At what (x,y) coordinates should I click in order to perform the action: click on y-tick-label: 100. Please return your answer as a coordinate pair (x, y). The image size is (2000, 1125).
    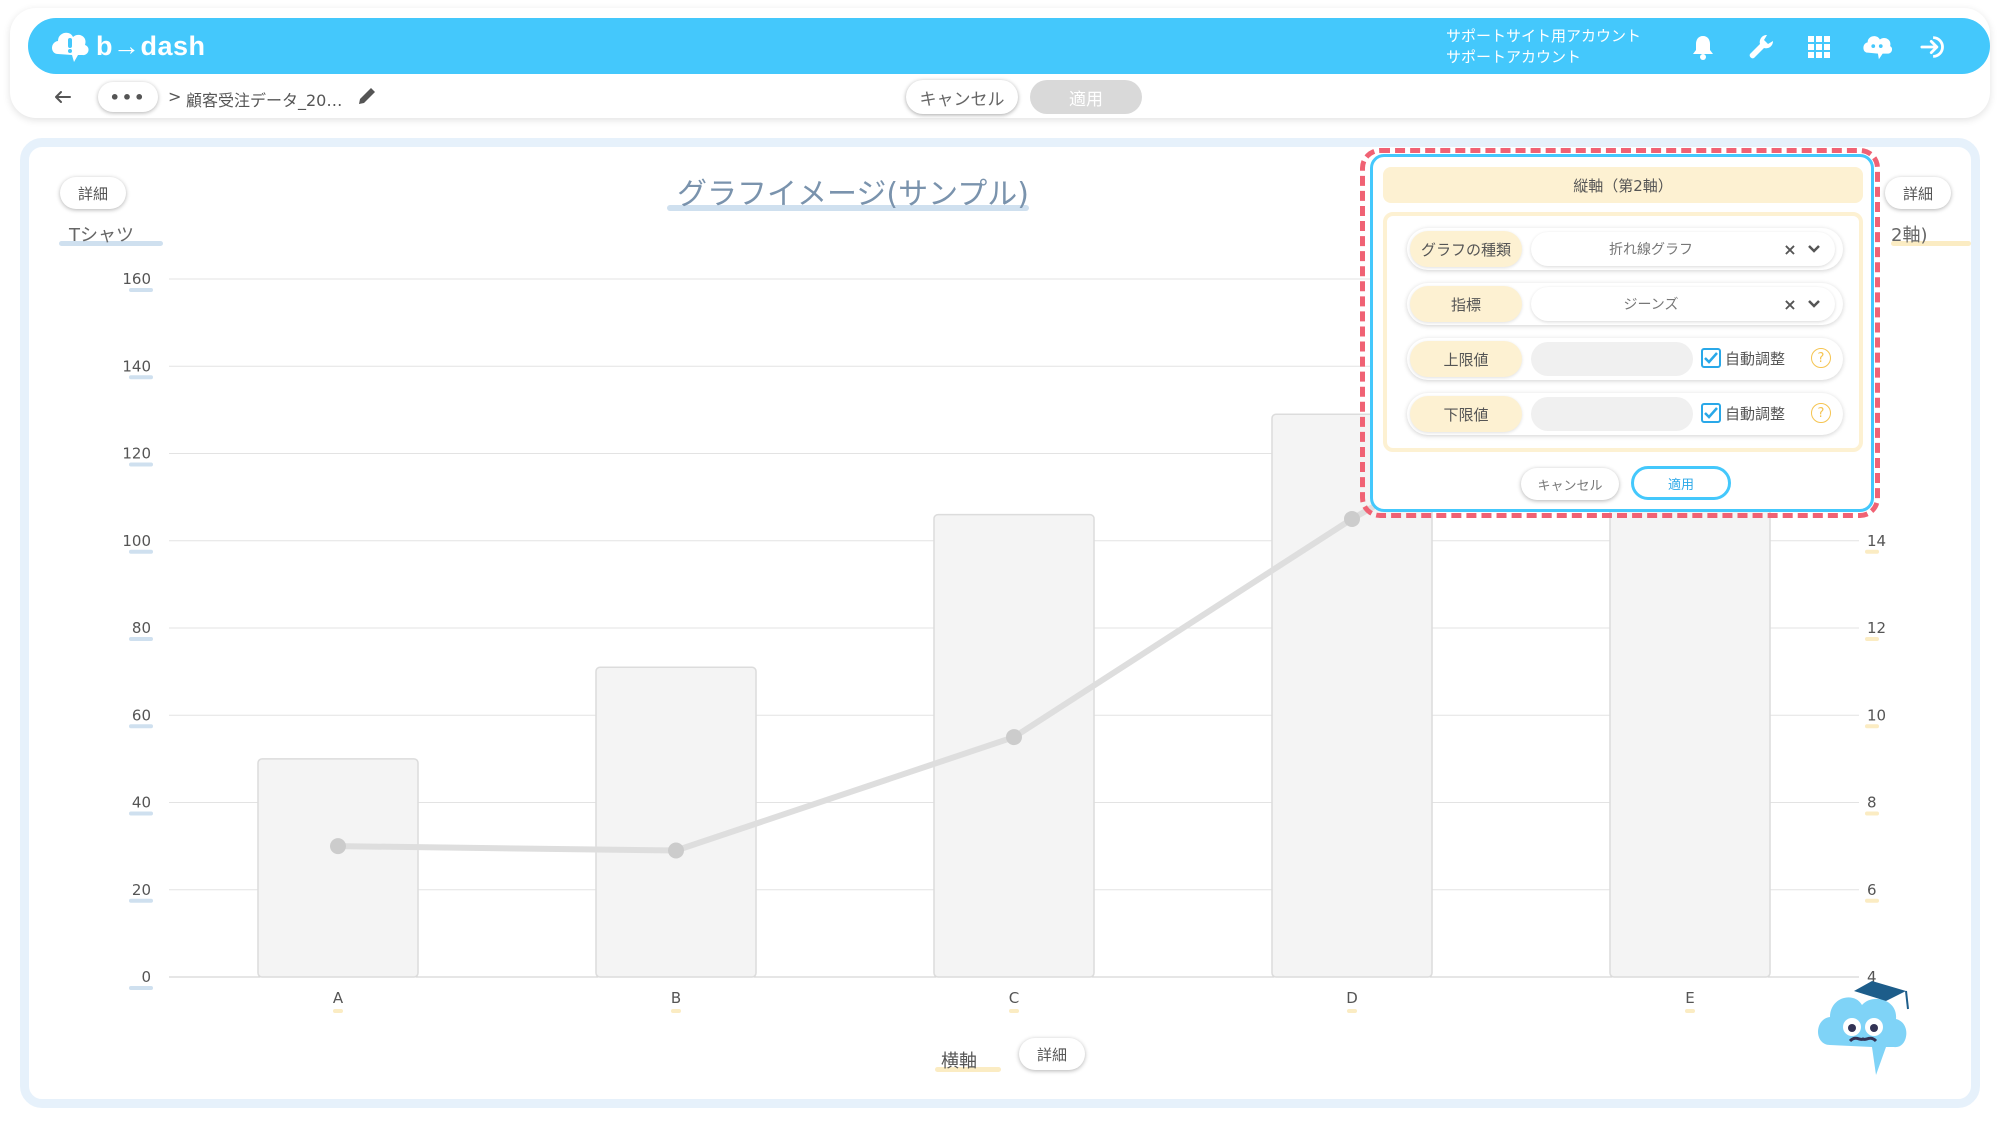
    Looking at the image, I should click on (136, 541).